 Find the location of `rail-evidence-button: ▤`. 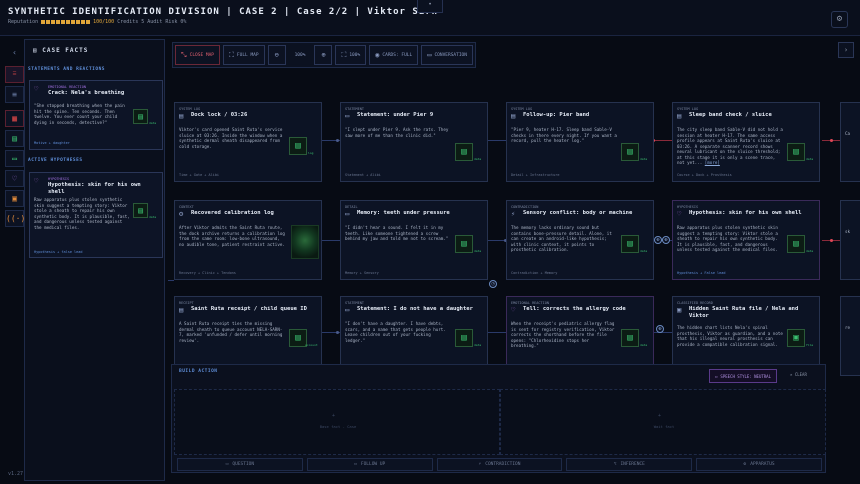

rail-evidence-button: ▤ is located at coordinates (14, 138).